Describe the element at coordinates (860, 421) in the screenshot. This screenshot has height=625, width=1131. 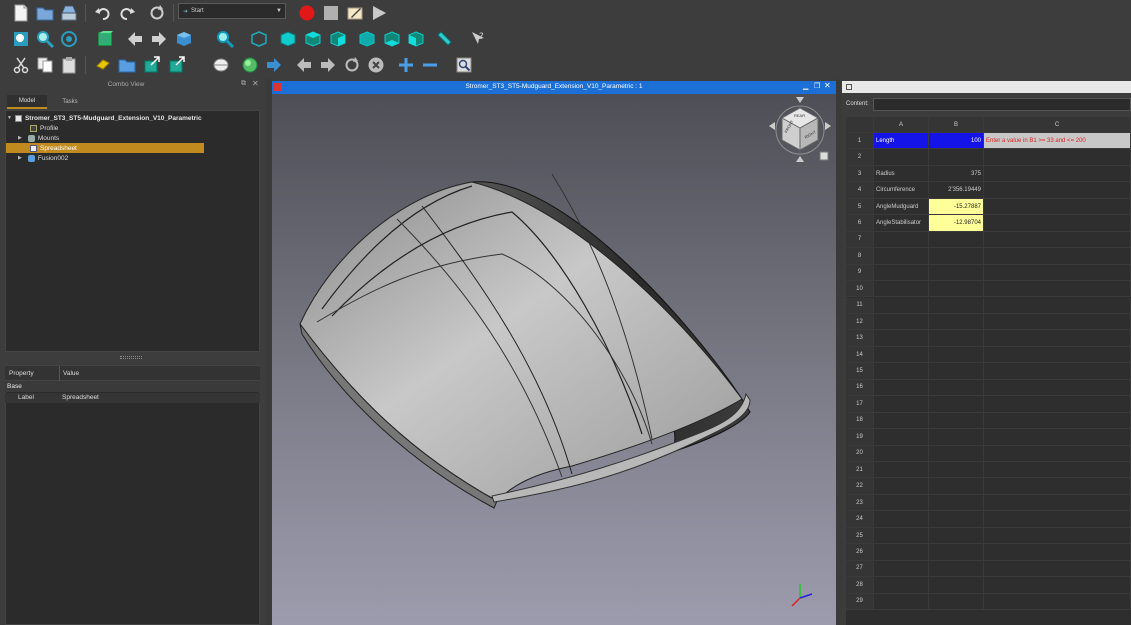
I see `row-header: 18` at that location.